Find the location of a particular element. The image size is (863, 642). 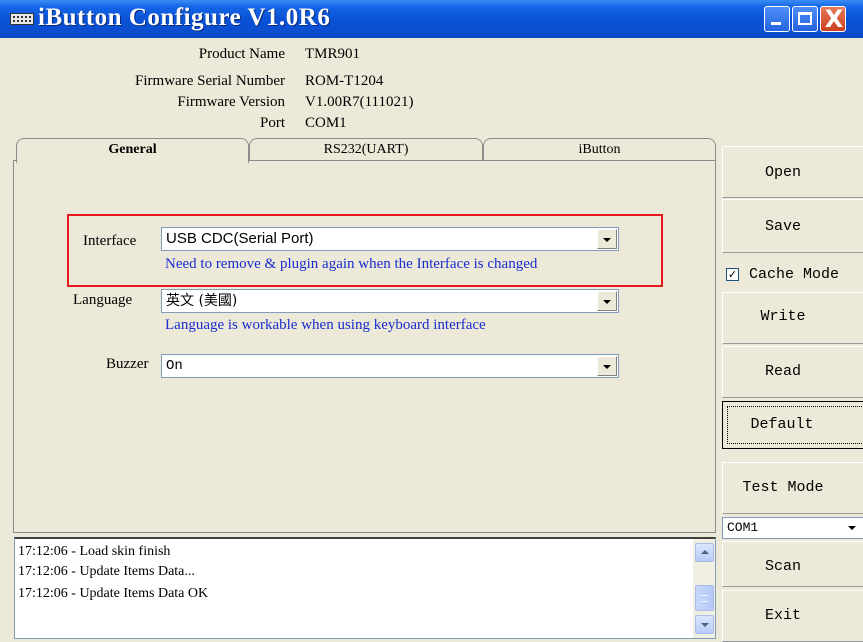

write-button: Write is located at coordinates (792, 318).